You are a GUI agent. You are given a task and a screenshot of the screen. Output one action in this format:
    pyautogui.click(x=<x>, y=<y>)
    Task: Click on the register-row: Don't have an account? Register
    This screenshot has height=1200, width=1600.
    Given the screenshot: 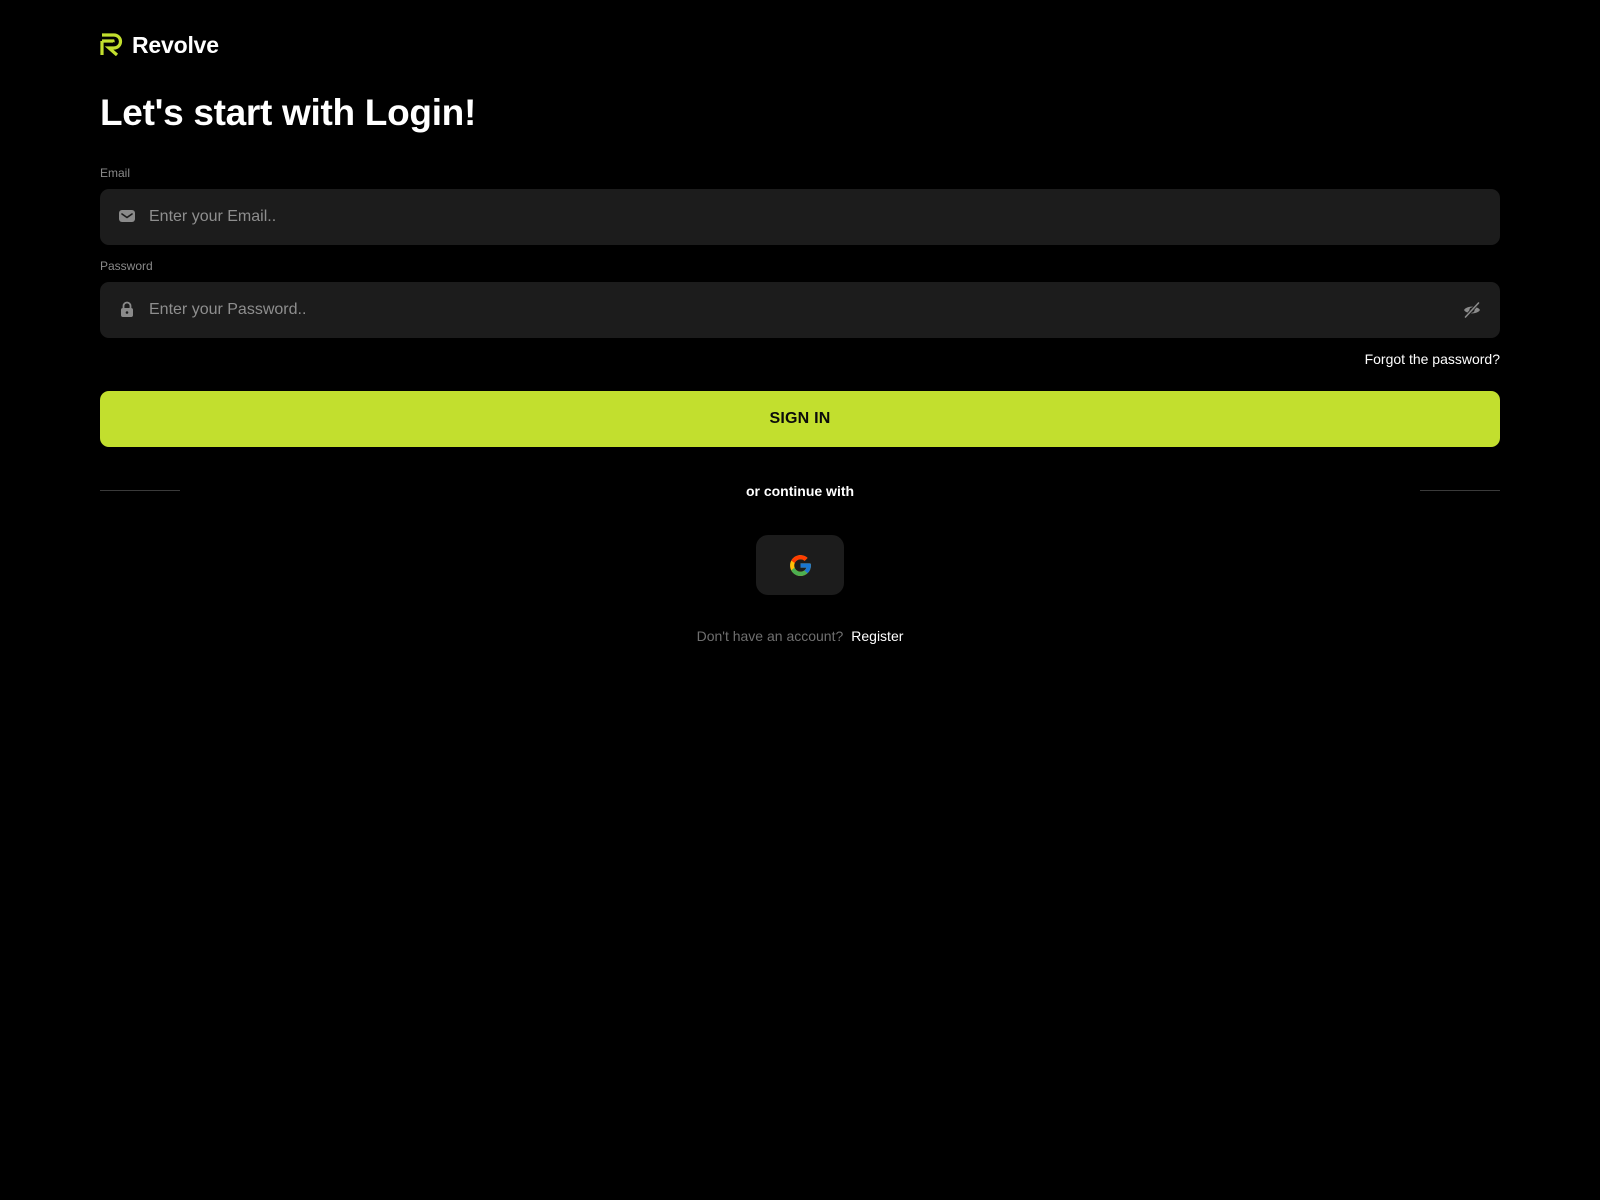 What is the action you would take?
    pyautogui.click(x=800, y=636)
    